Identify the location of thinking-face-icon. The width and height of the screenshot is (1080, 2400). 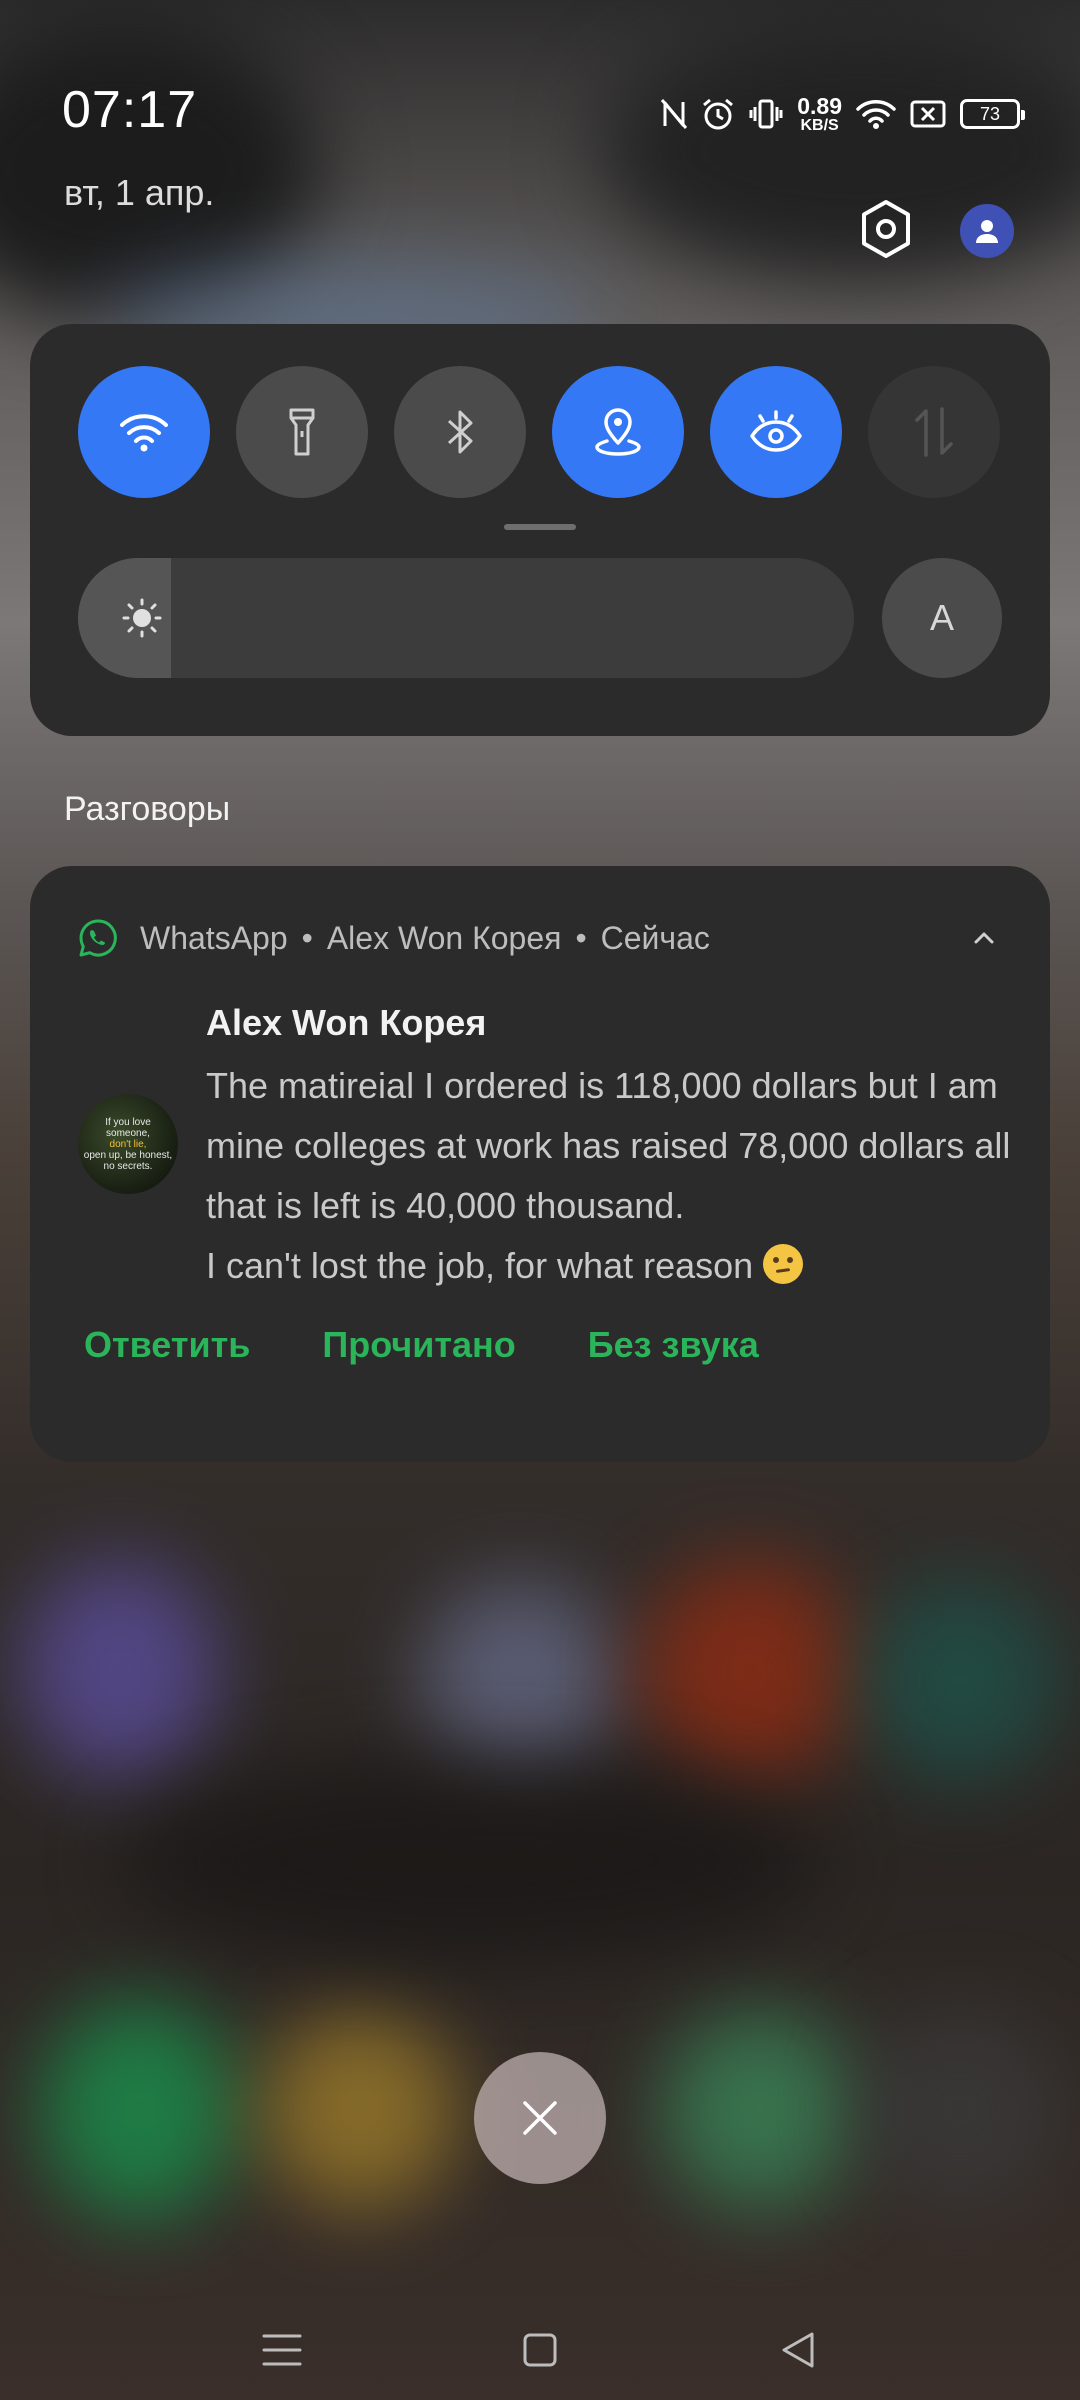
(783, 1264).